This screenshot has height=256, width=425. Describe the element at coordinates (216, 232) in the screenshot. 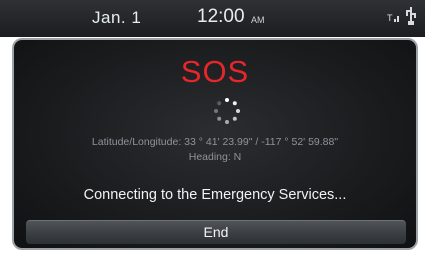

I see `end-call-button: End` at that location.